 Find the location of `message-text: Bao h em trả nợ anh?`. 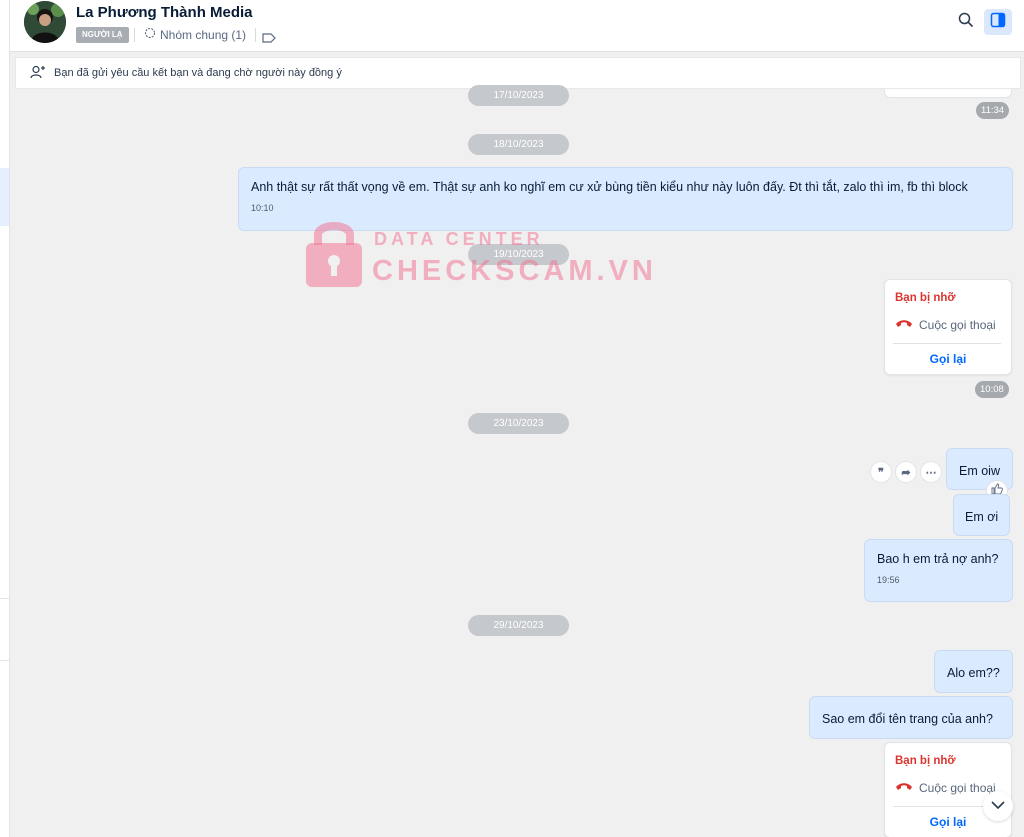

message-text: Bao h em trả nợ anh? is located at coordinates (938, 559).